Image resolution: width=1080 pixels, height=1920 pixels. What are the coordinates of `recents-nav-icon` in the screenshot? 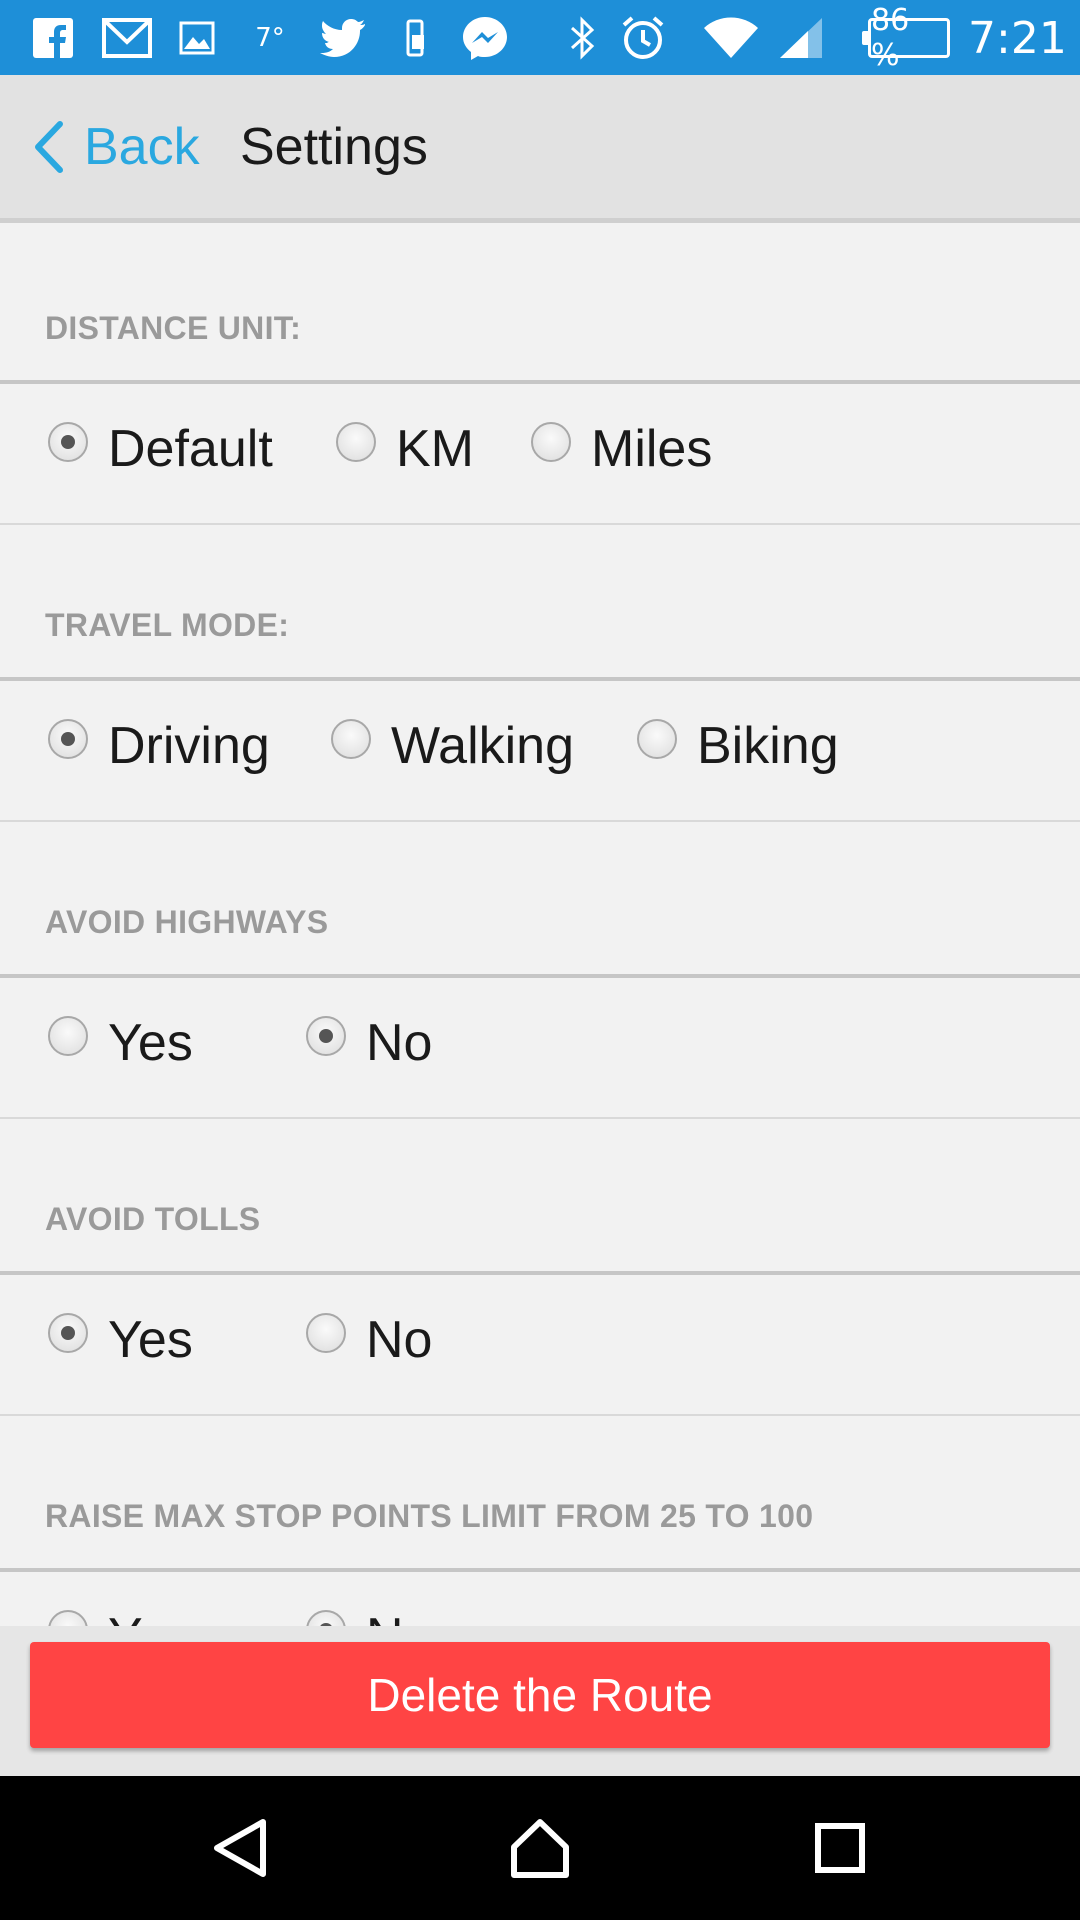 It's located at (840, 1848).